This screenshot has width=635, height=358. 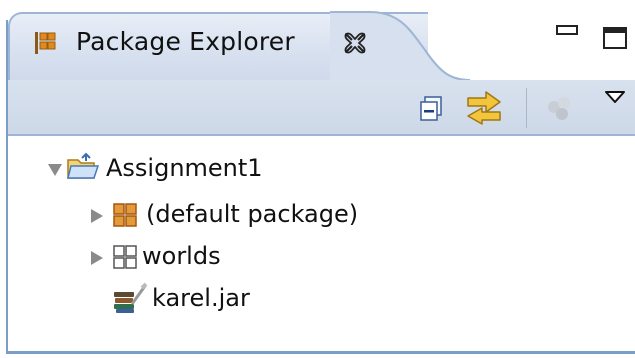 I want to click on tree-item-label: (default package), so click(x=252, y=214).